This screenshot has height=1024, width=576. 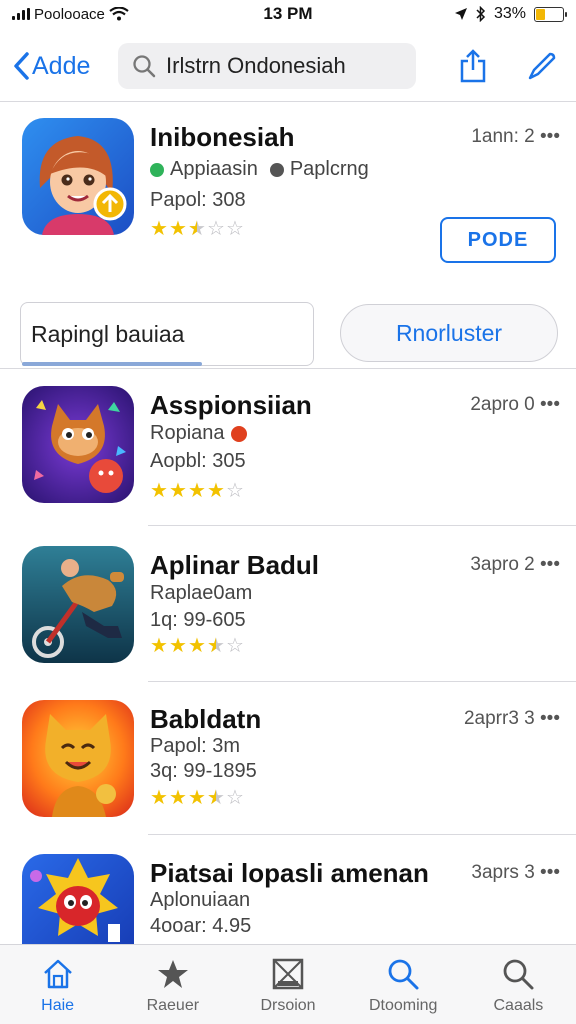 What do you see at coordinates (235, 565) in the screenshot?
I see `app-title: Aplinar Badul` at bounding box center [235, 565].